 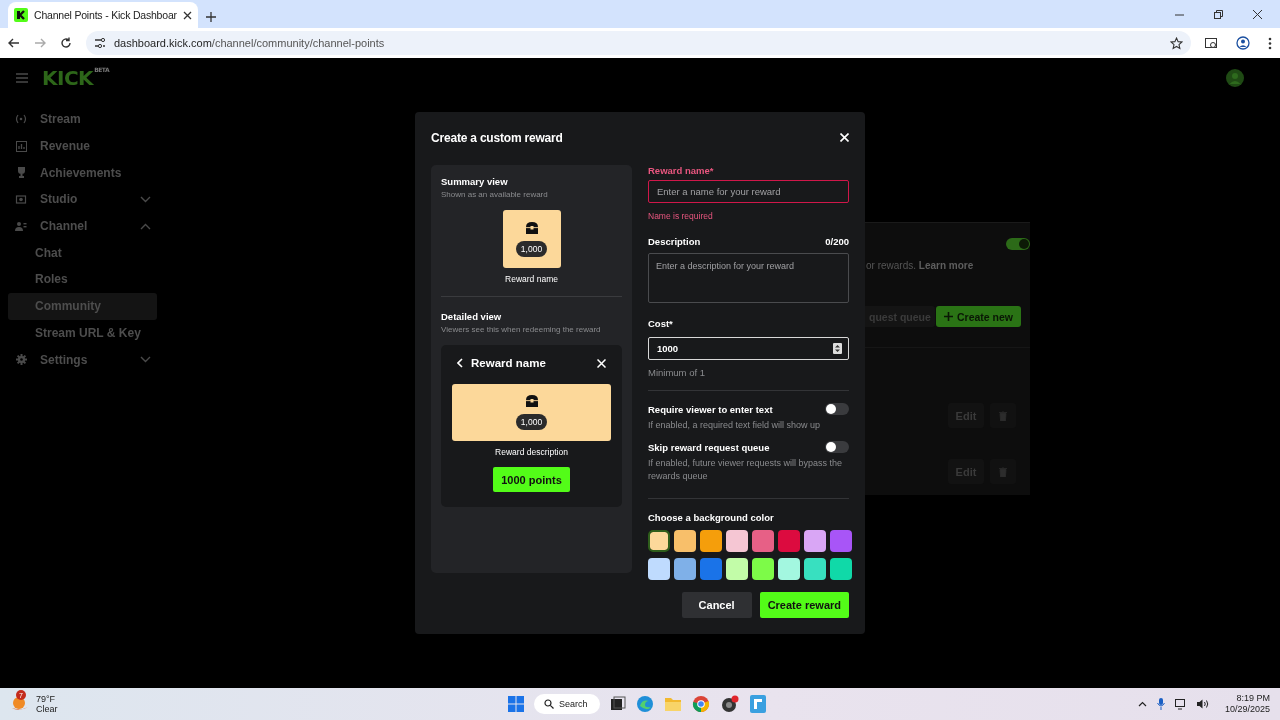 I want to click on field-label: Description, so click(x=674, y=241).